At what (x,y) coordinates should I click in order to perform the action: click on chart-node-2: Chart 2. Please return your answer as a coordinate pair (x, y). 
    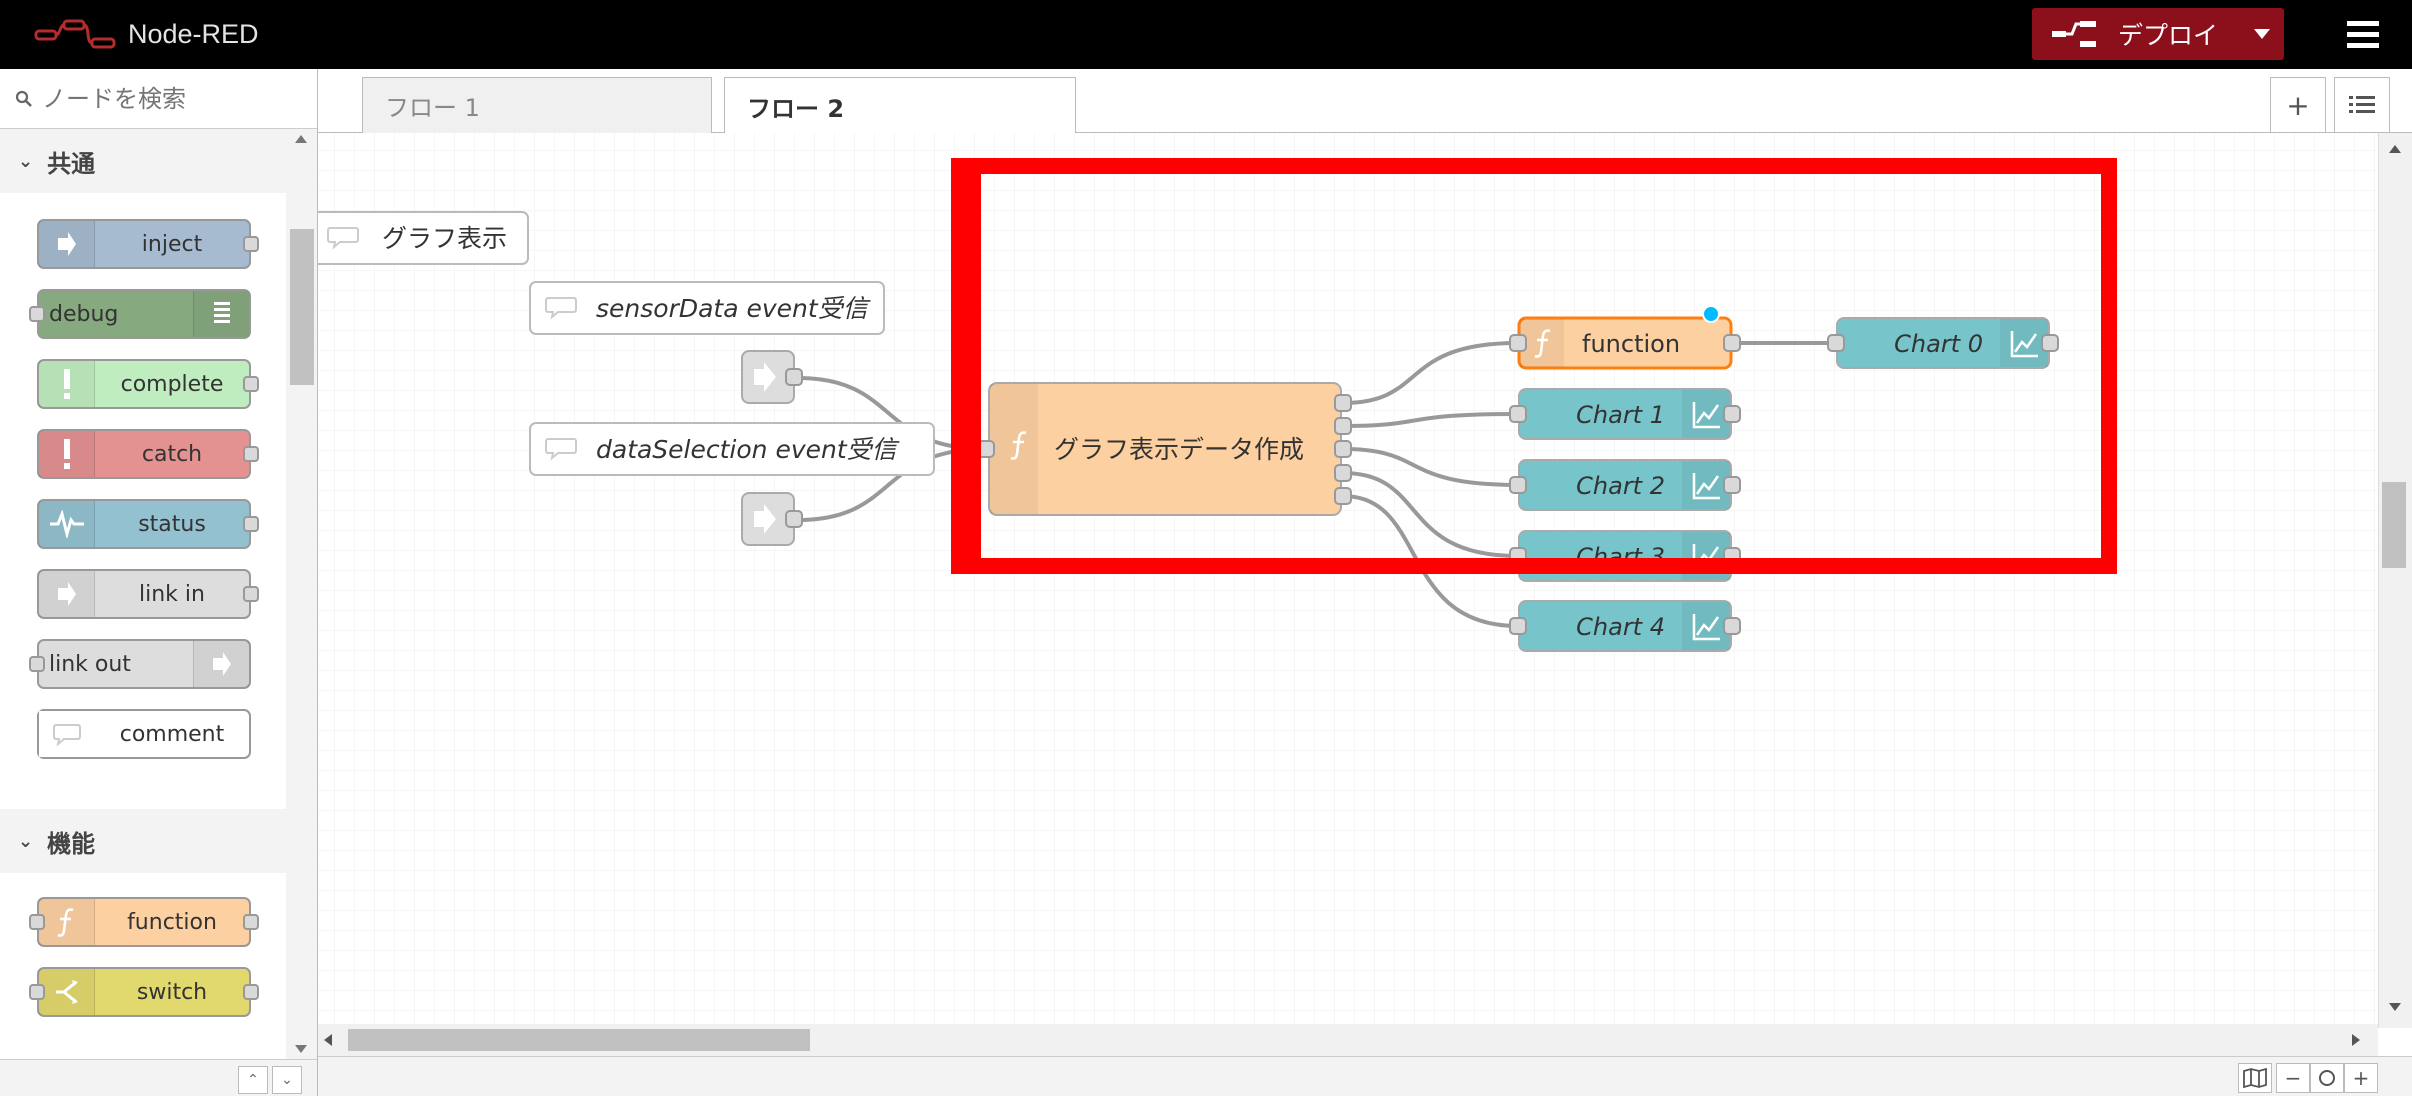
    Looking at the image, I should click on (1625, 485).